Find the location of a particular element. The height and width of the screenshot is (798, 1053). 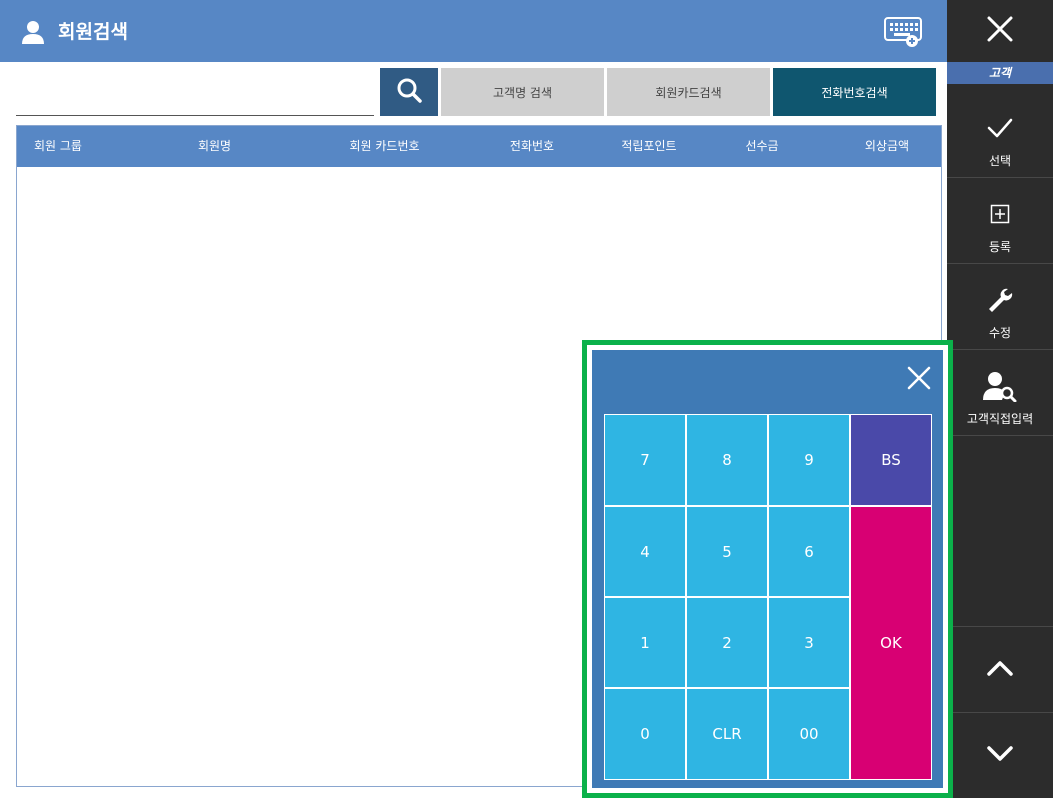

edit-label: 수정 is located at coordinates (1000, 333).